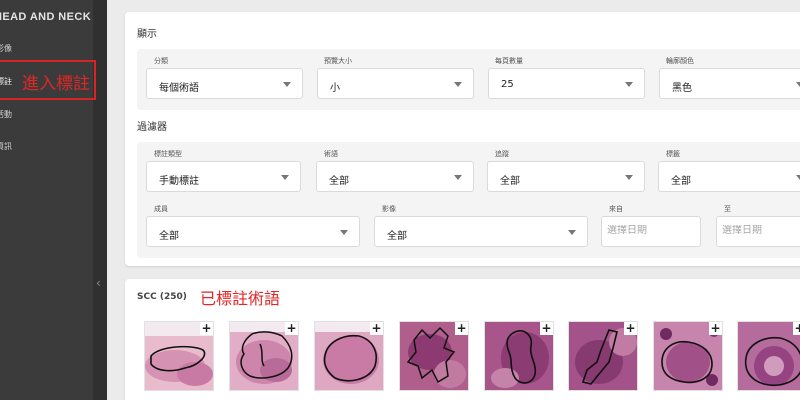  What do you see at coordinates (98, 283) in the screenshot?
I see `chevron-left-icon: ‹` at bounding box center [98, 283].